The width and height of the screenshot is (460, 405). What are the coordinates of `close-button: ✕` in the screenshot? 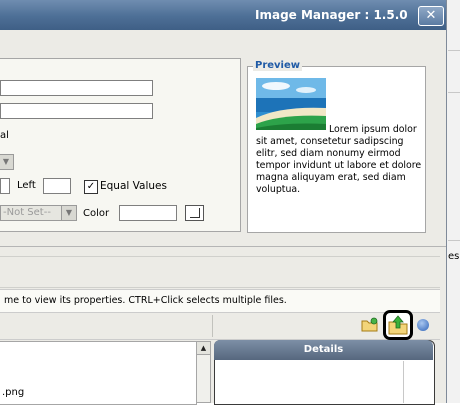 It's located at (431, 16).